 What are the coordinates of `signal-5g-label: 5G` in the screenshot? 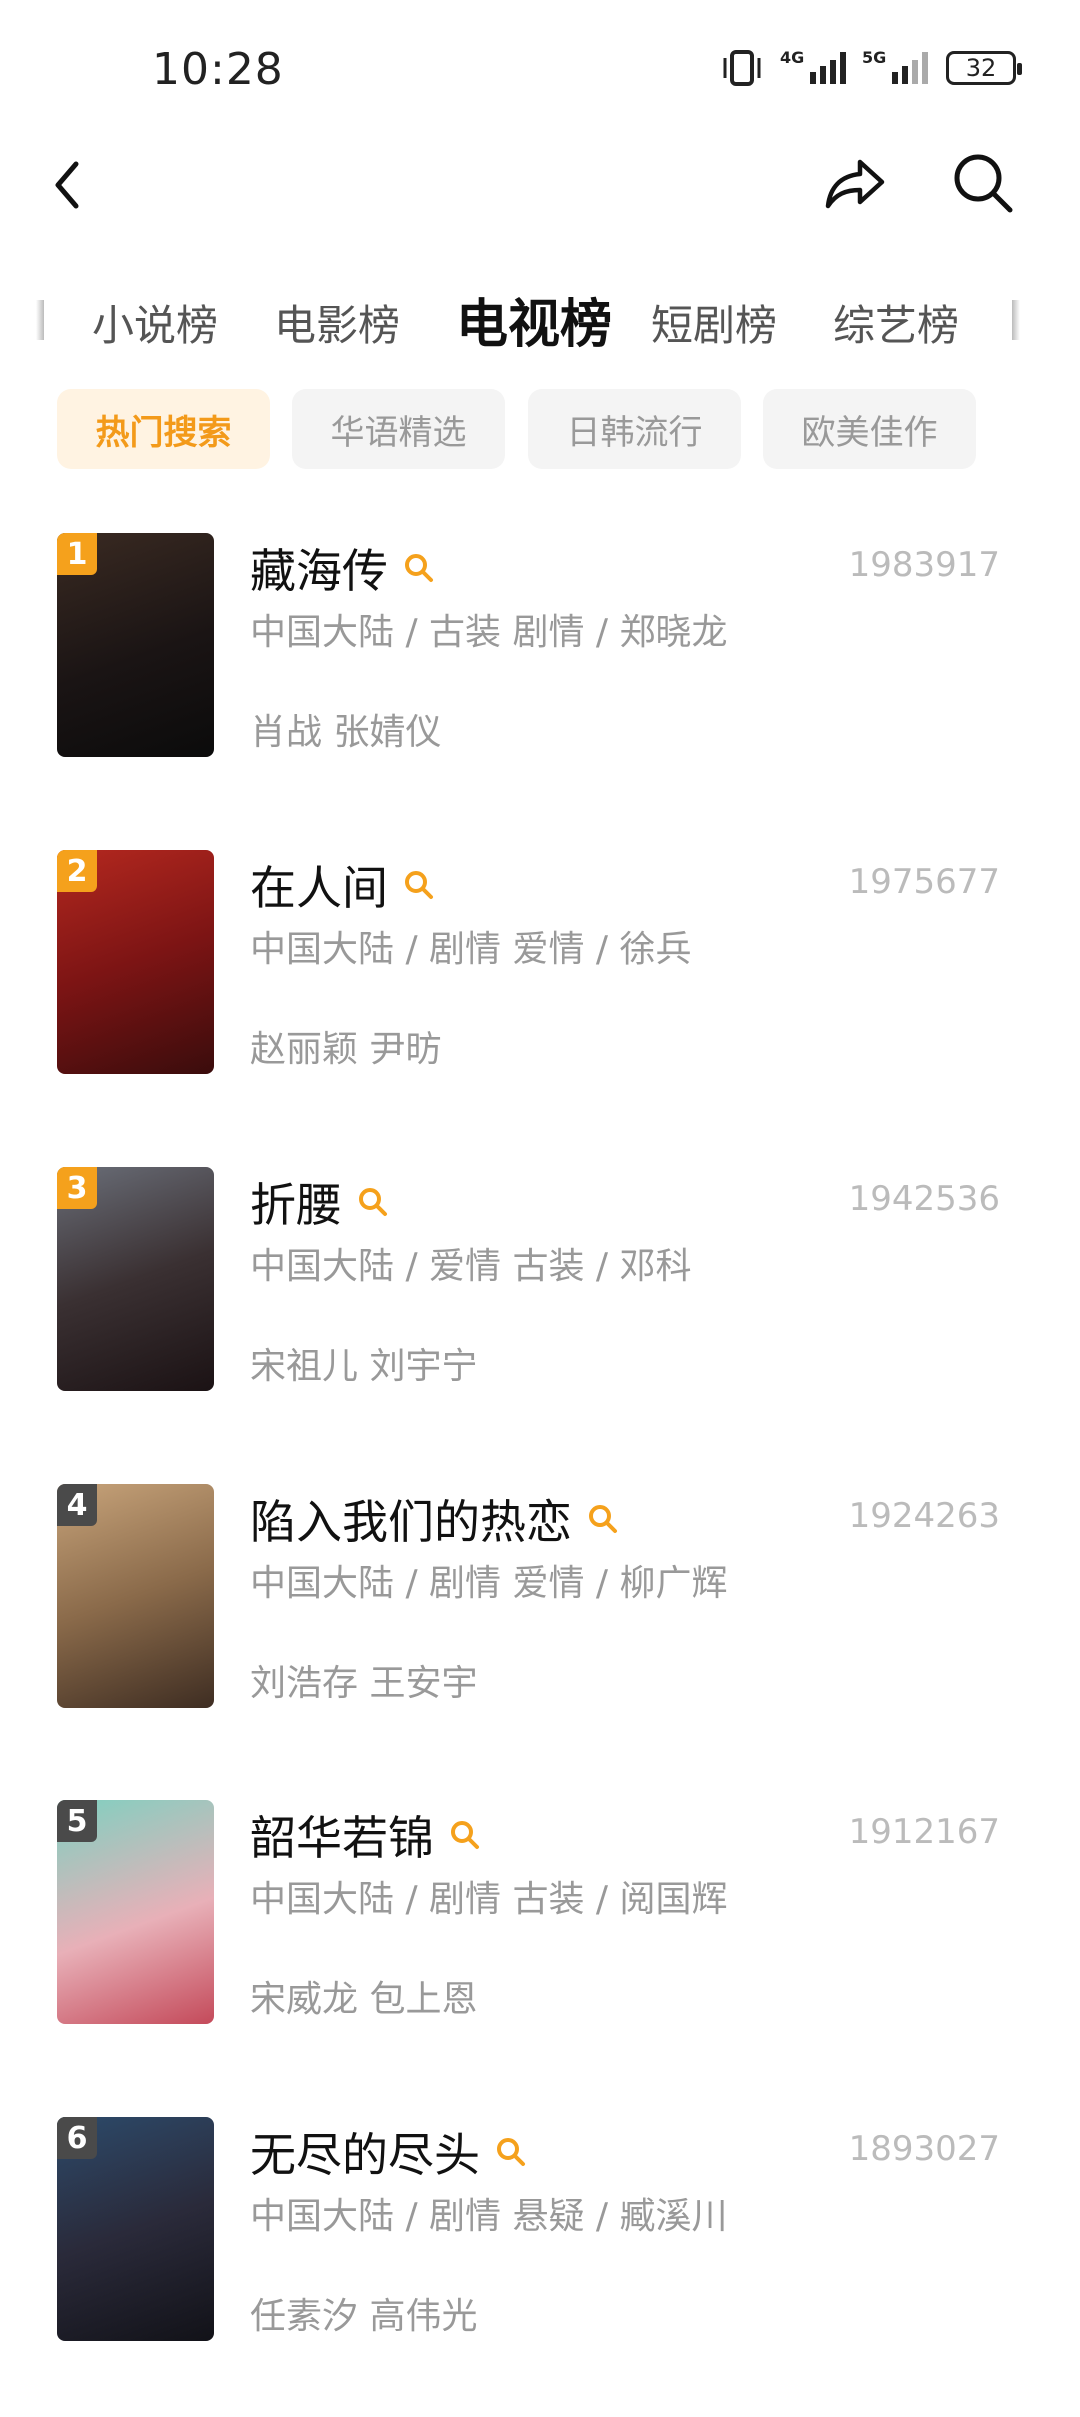 It's located at (874, 57).